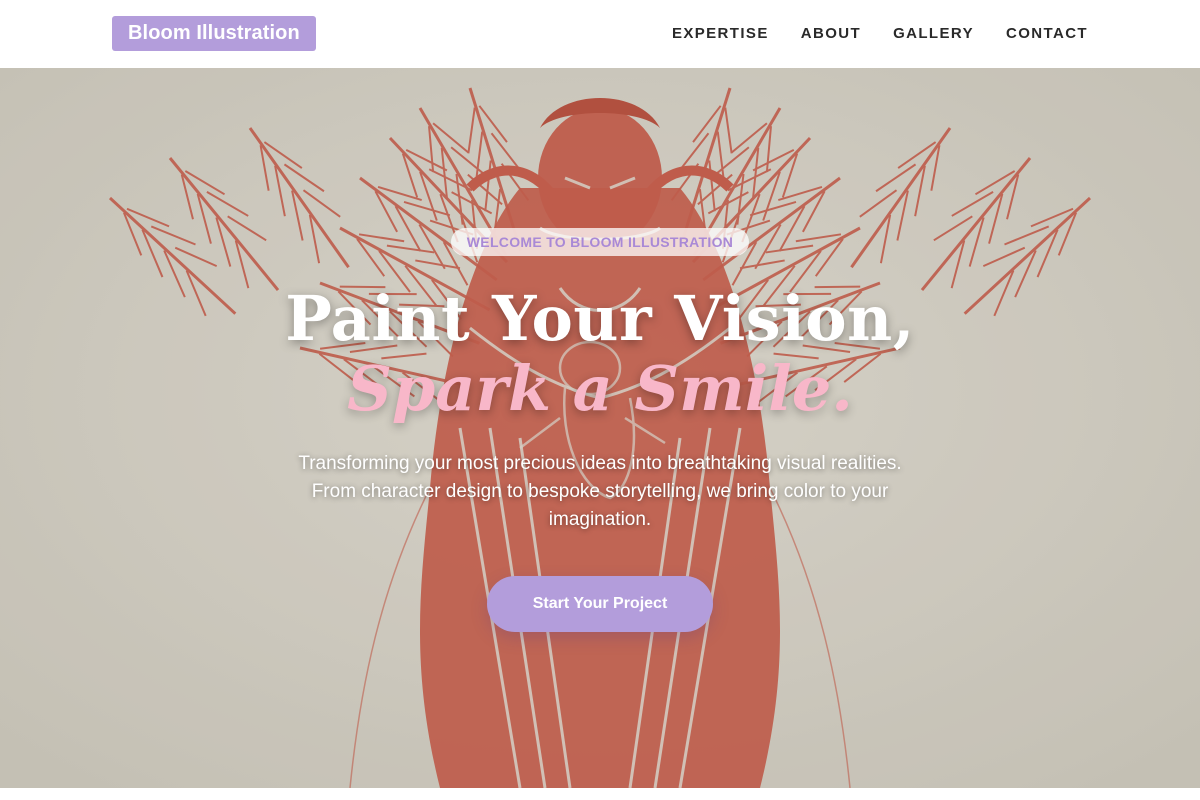  Describe the element at coordinates (831, 34) in the screenshot. I see `nav-link-about: ABOUT` at that location.